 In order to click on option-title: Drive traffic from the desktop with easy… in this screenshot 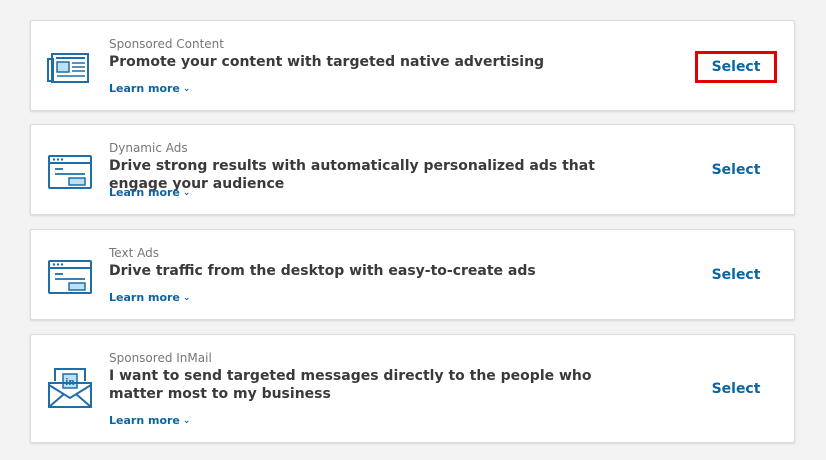, I will do `click(322, 271)`.